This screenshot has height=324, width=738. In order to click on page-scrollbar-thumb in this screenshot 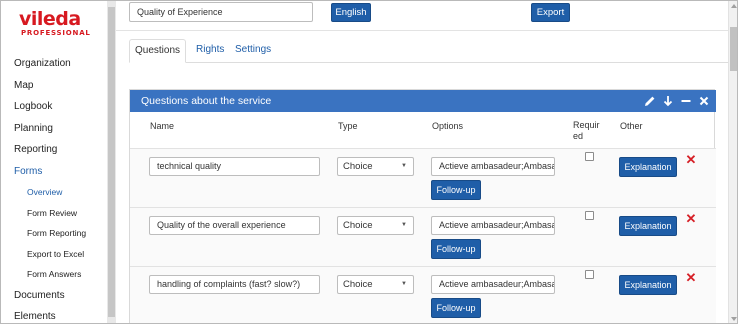, I will do `click(733, 49)`.